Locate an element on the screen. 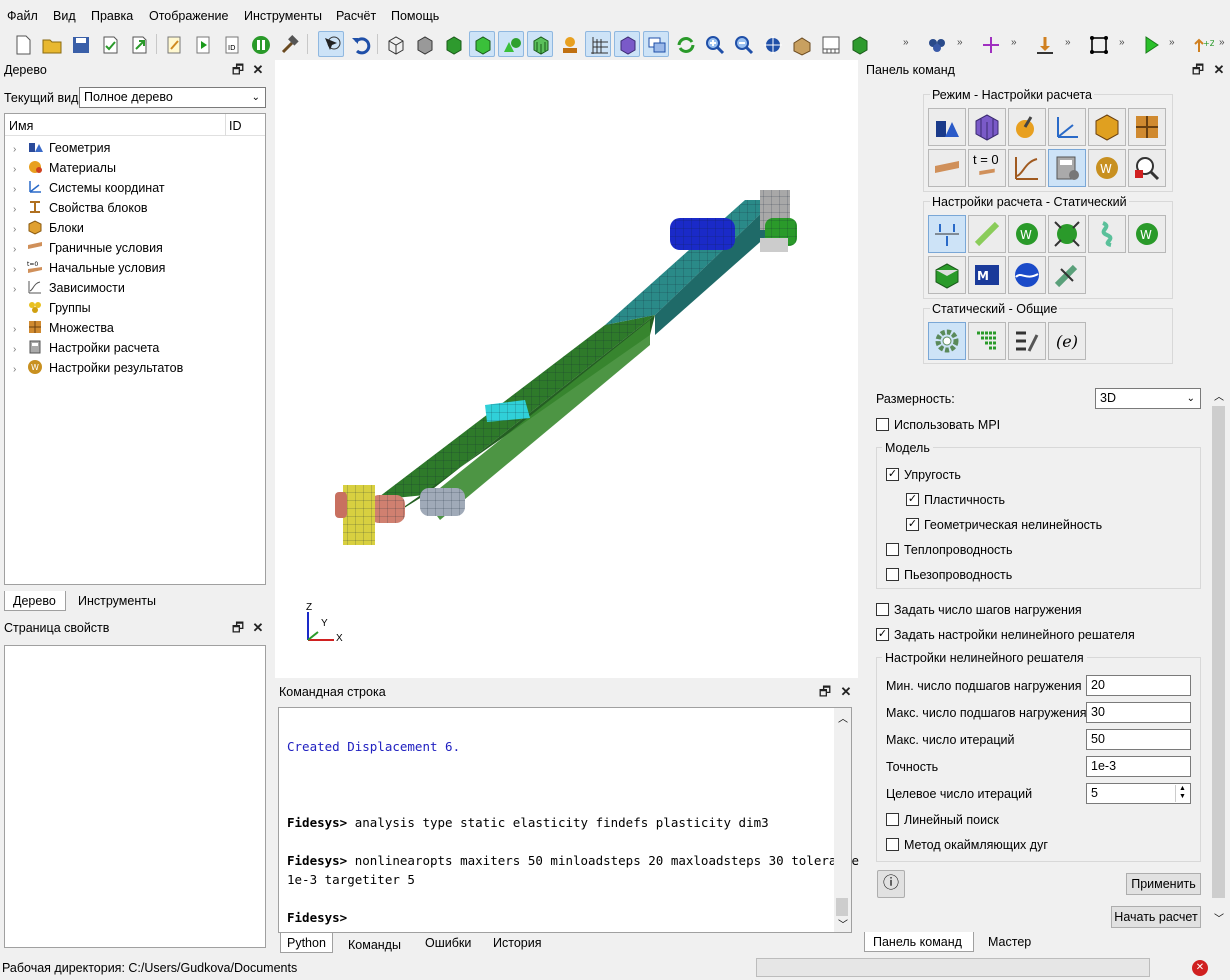  tab-history: История is located at coordinates (517, 943).